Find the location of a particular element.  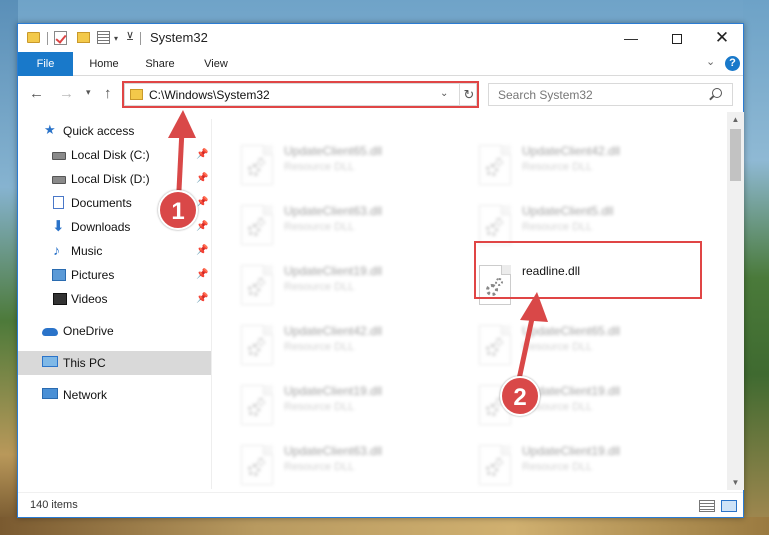

videos-icon is located at coordinates (60, 299).